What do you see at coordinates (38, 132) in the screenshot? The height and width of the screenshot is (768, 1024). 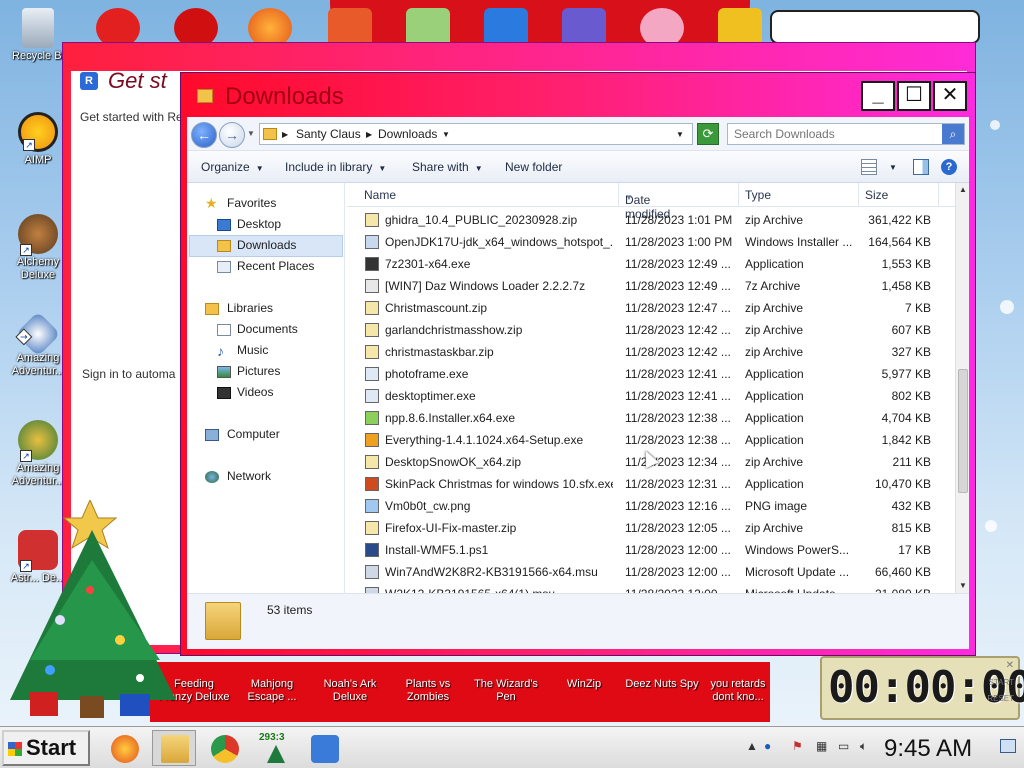 I see `aimp-icon: ↗` at bounding box center [38, 132].